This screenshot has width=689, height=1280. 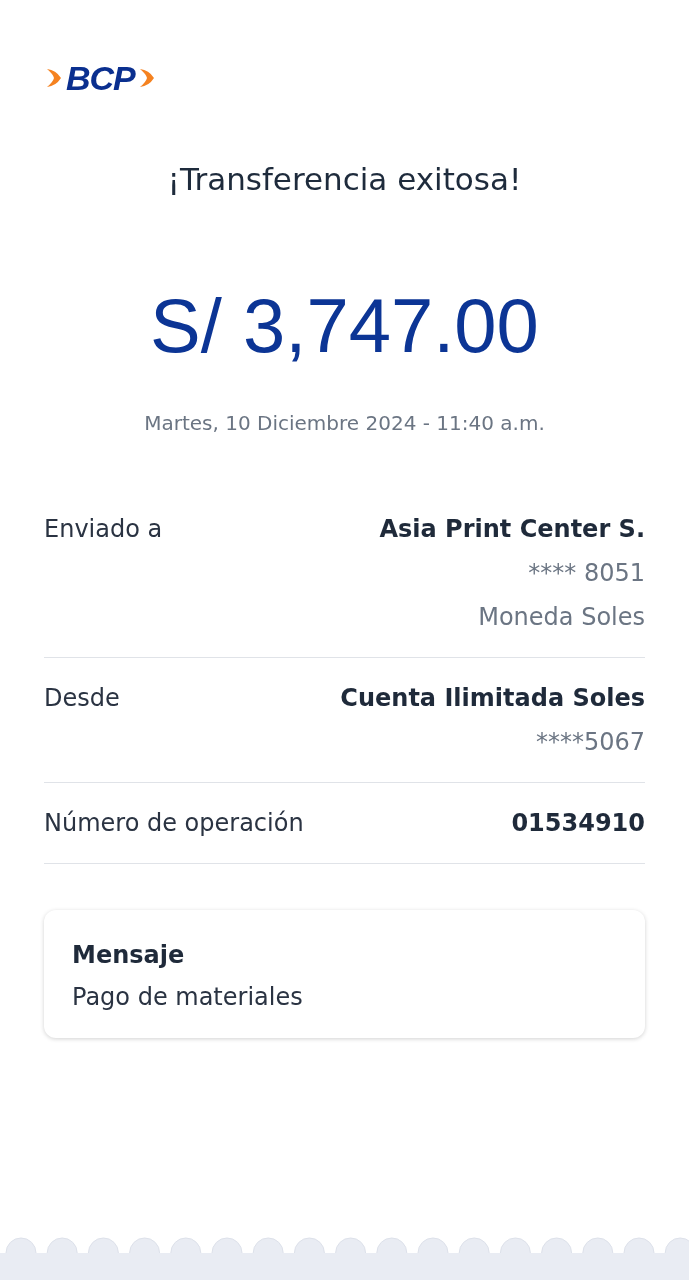 I want to click on detail-value: **** 8051, so click(x=586, y=573).